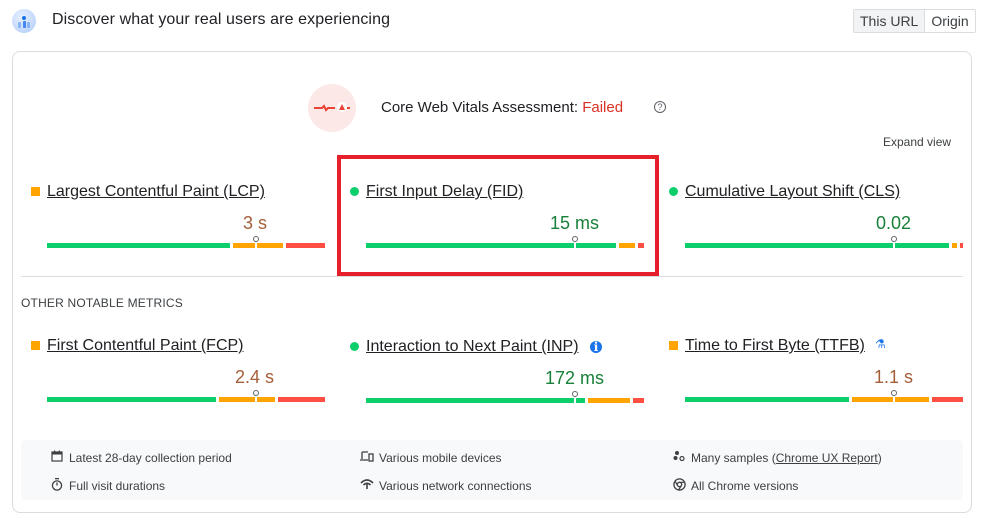 The width and height of the screenshot is (985, 527). What do you see at coordinates (472, 347) in the screenshot?
I see `metric-name-link: Interaction to Next Paint (INP)` at bounding box center [472, 347].